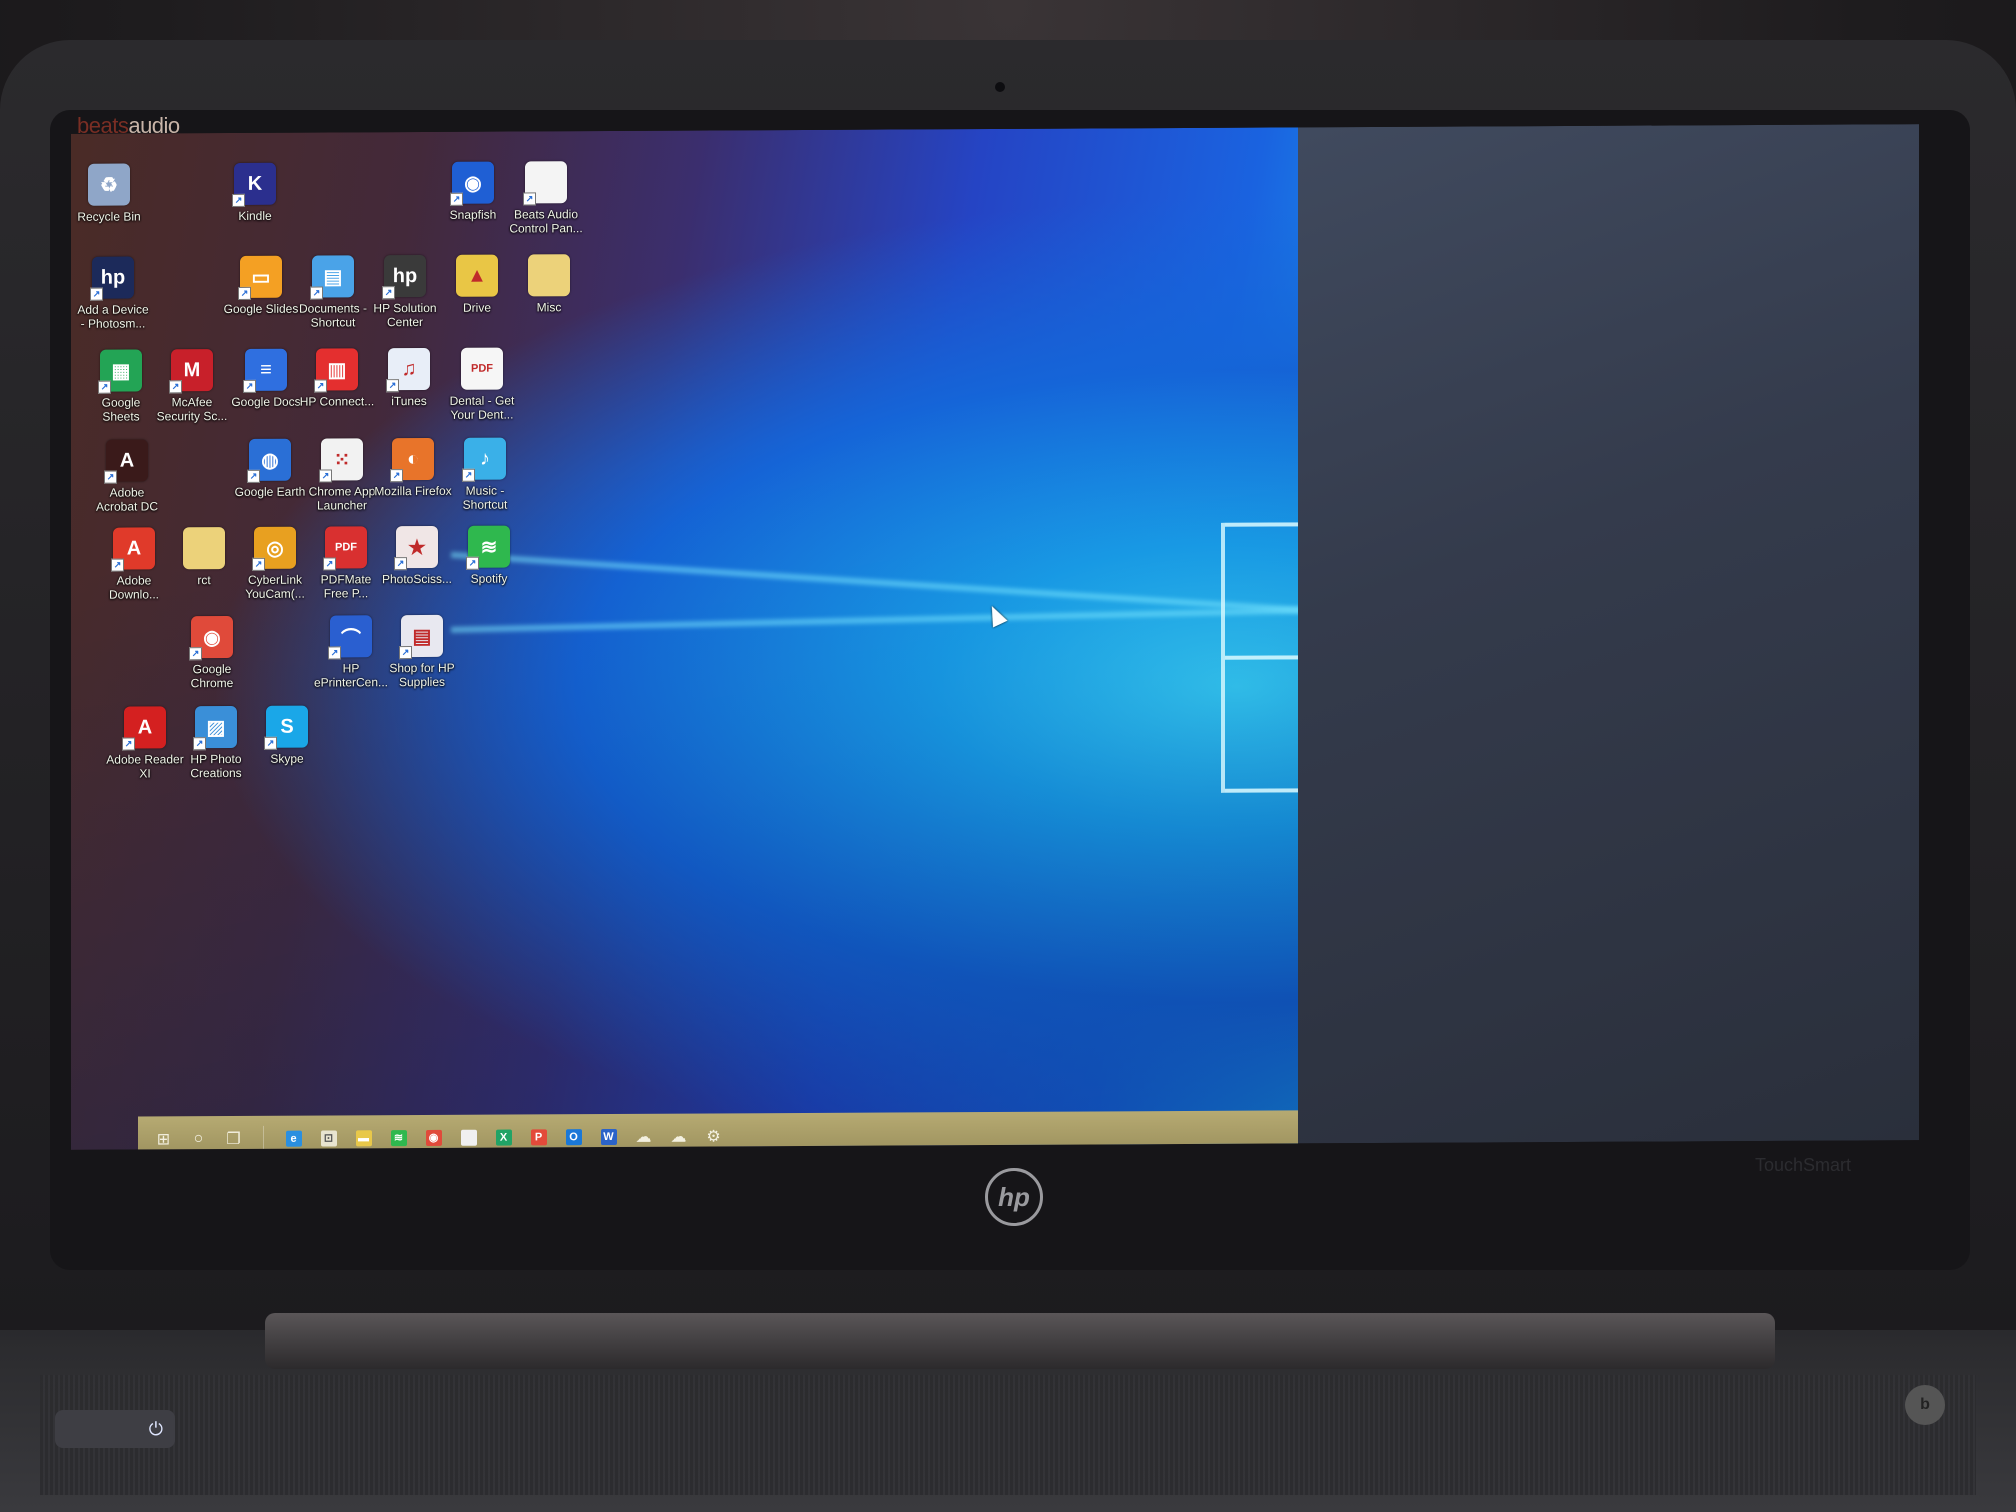 This screenshot has width=2016, height=1512. I want to click on task-view-button: ❐, so click(234, 1136).